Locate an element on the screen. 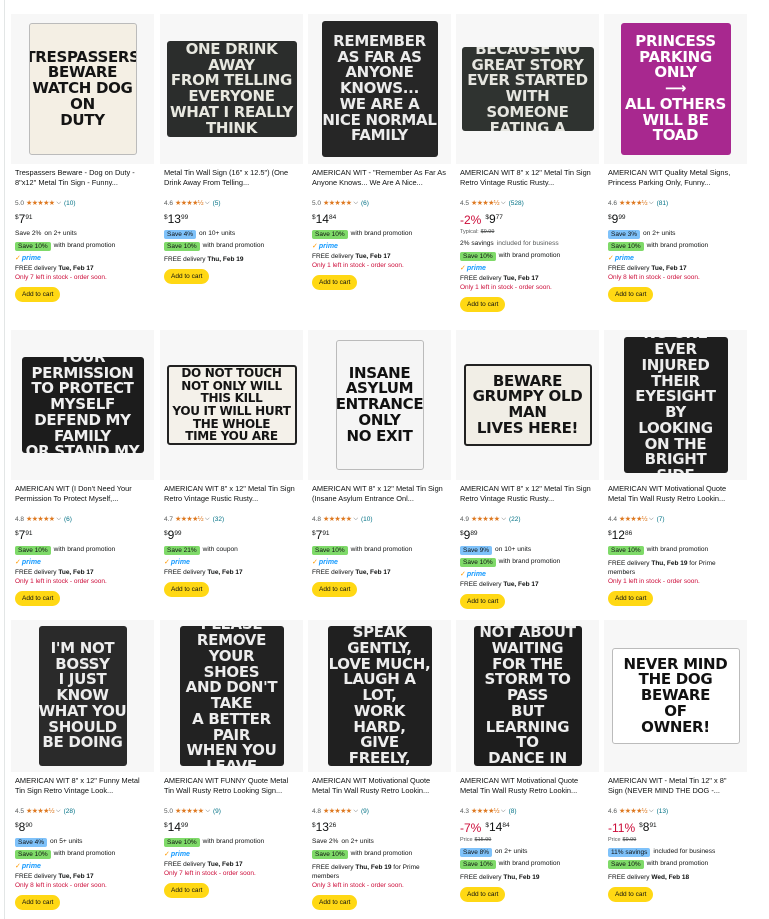 The image size is (769, 919). product-image: BEWARE GRUMPY OLD MAN LIVES HERE! is located at coordinates (527, 405).